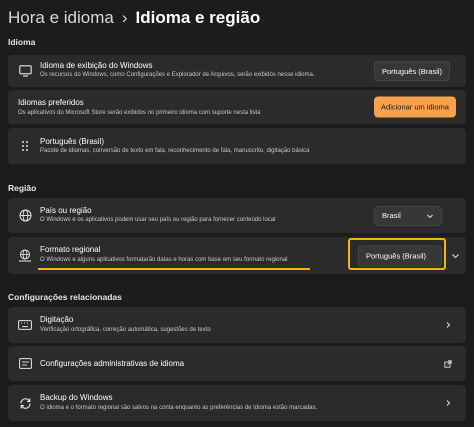  I want to click on monitor-icon, so click(25, 71).